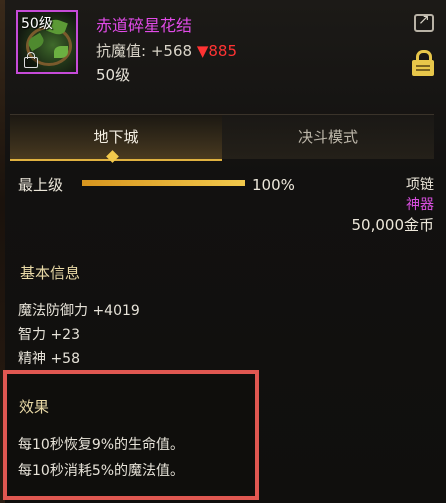 The width and height of the screenshot is (446, 503). What do you see at coordinates (37, 24) in the screenshot?
I see `item-level-tag: 50级` at bounding box center [37, 24].